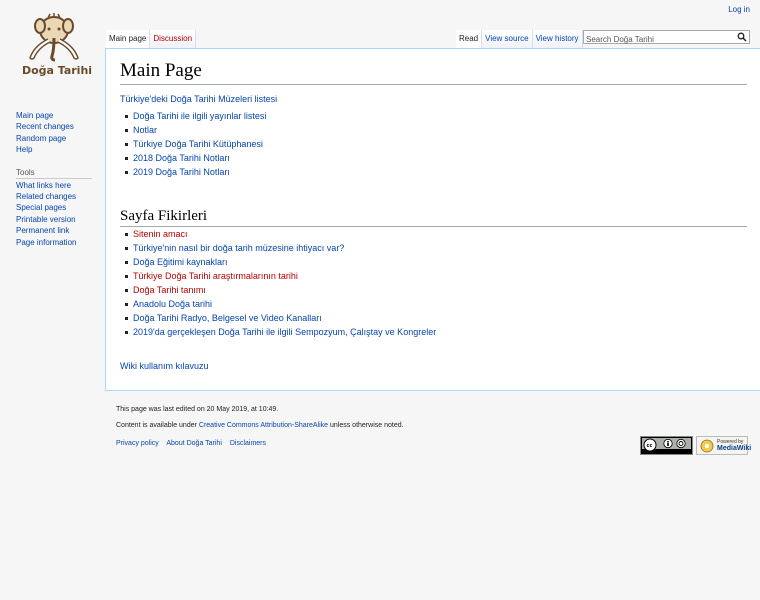 Image resolution: width=760 pixels, height=600 pixels. What do you see at coordinates (56, 242) in the screenshot?
I see `sidebar-item-page-information: Page information` at bounding box center [56, 242].